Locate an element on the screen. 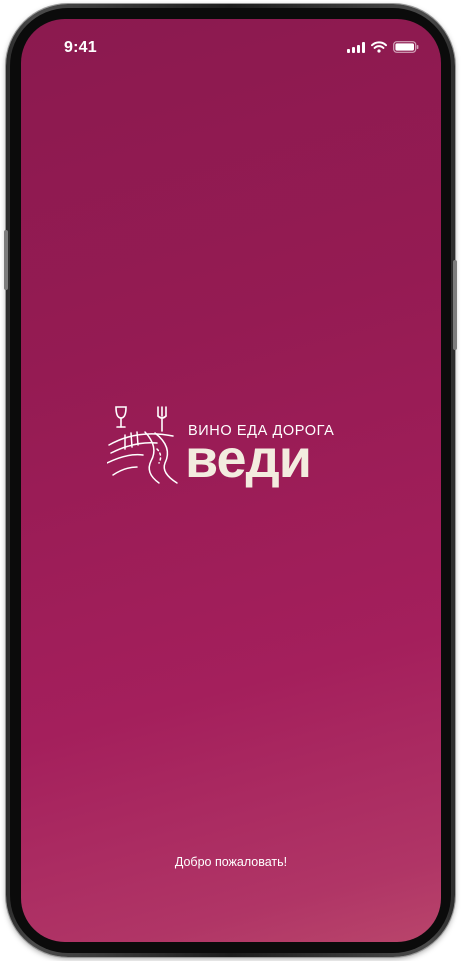 The image size is (461, 961). battery-icon is located at coordinates (406, 47).